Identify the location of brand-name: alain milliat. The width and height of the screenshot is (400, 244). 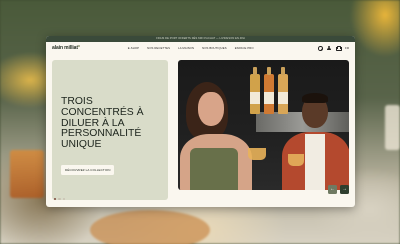
(65, 48).